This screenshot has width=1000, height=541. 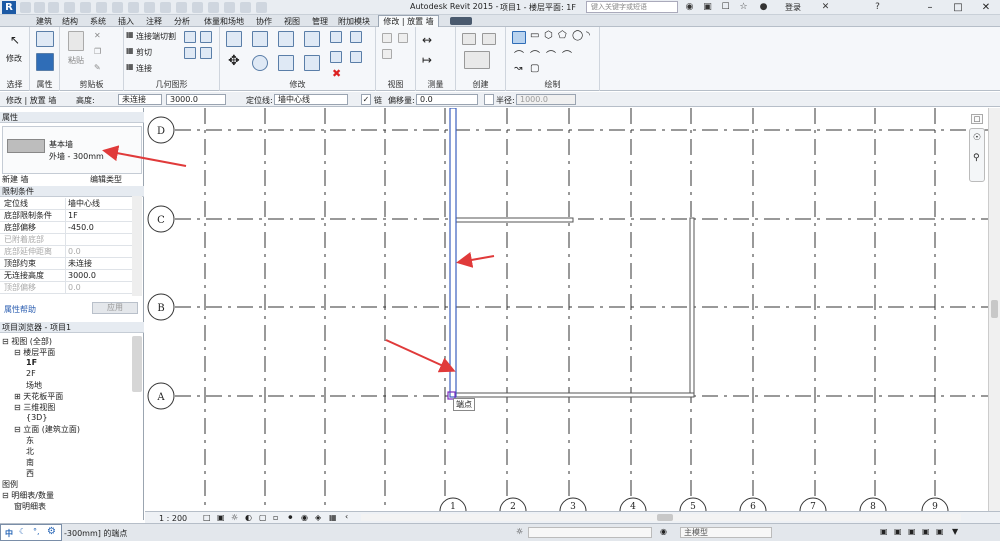 I want to click on linework-icon, so click(x=387, y=54).